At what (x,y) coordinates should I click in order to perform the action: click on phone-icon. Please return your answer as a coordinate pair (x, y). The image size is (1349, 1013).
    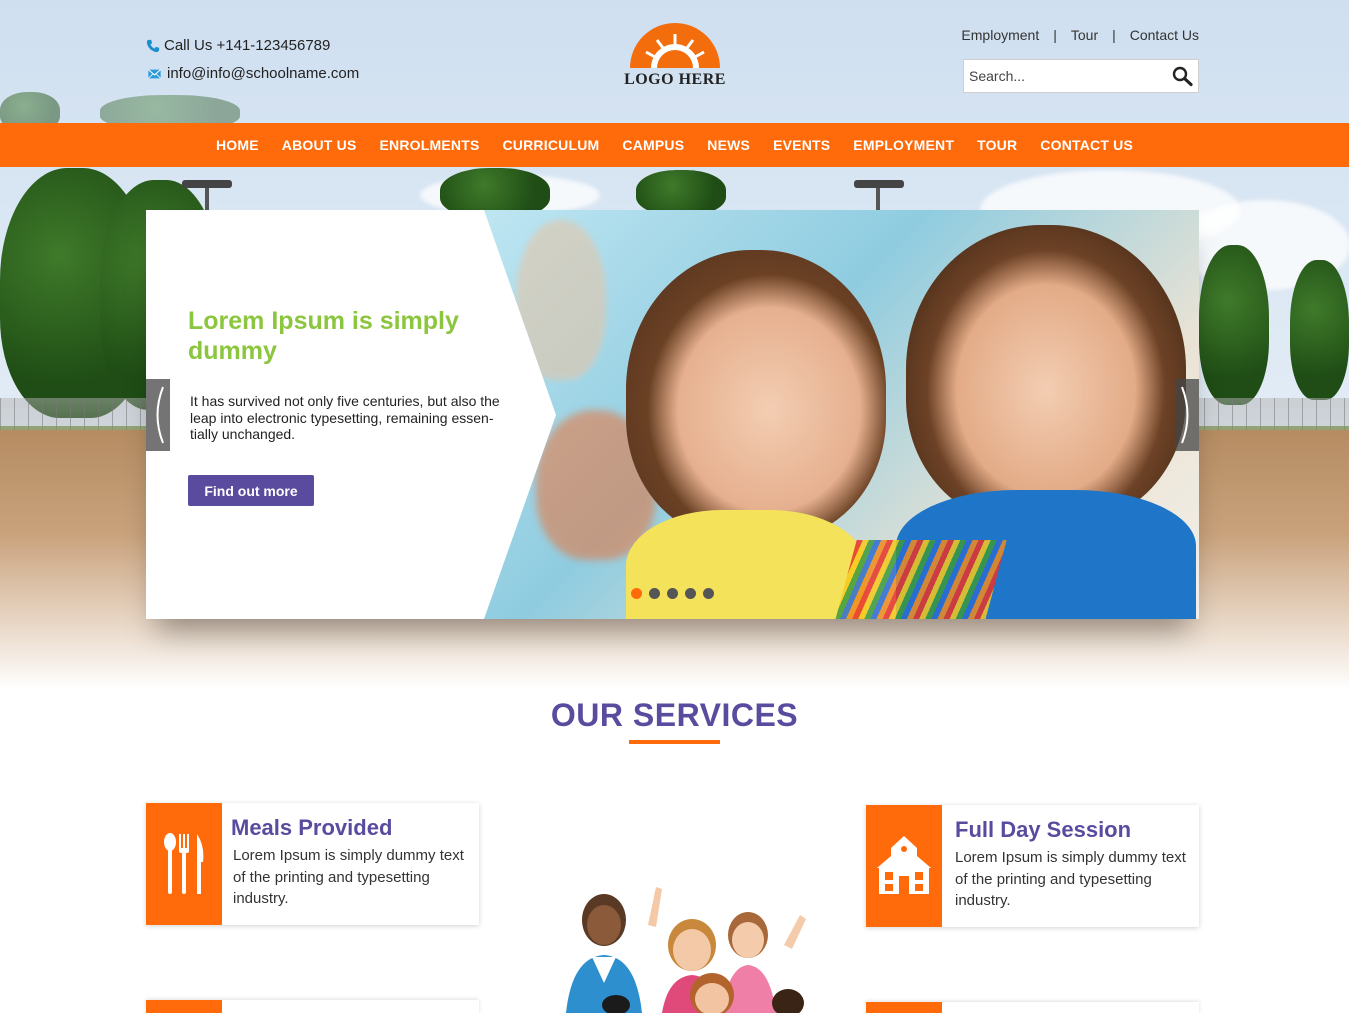
    Looking at the image, I should click on (153, 45).